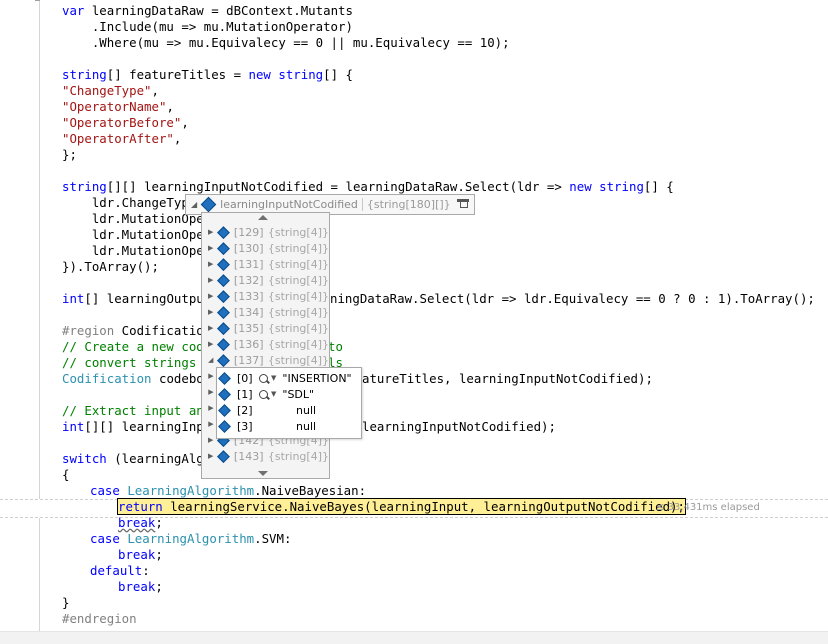 This screenshot has height=644, width=828. What do you see at coordinates (37, 0) in the screenshot?
I see `collapse-marker` at bounding box center [37, 0].